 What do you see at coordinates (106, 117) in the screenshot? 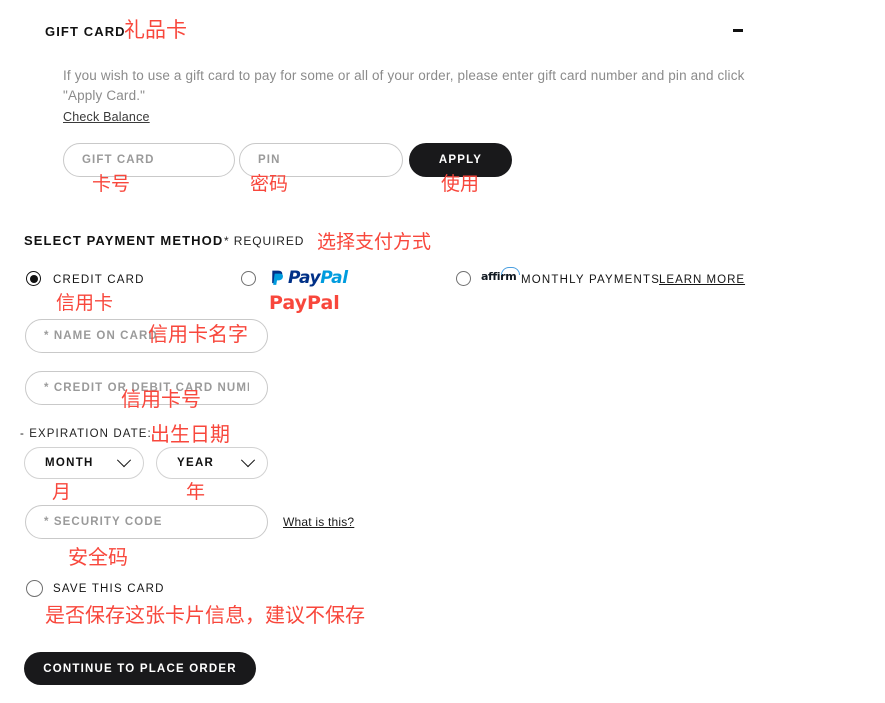
I see `check-balance-link: Check Balance` at bounding box center [106, 117].